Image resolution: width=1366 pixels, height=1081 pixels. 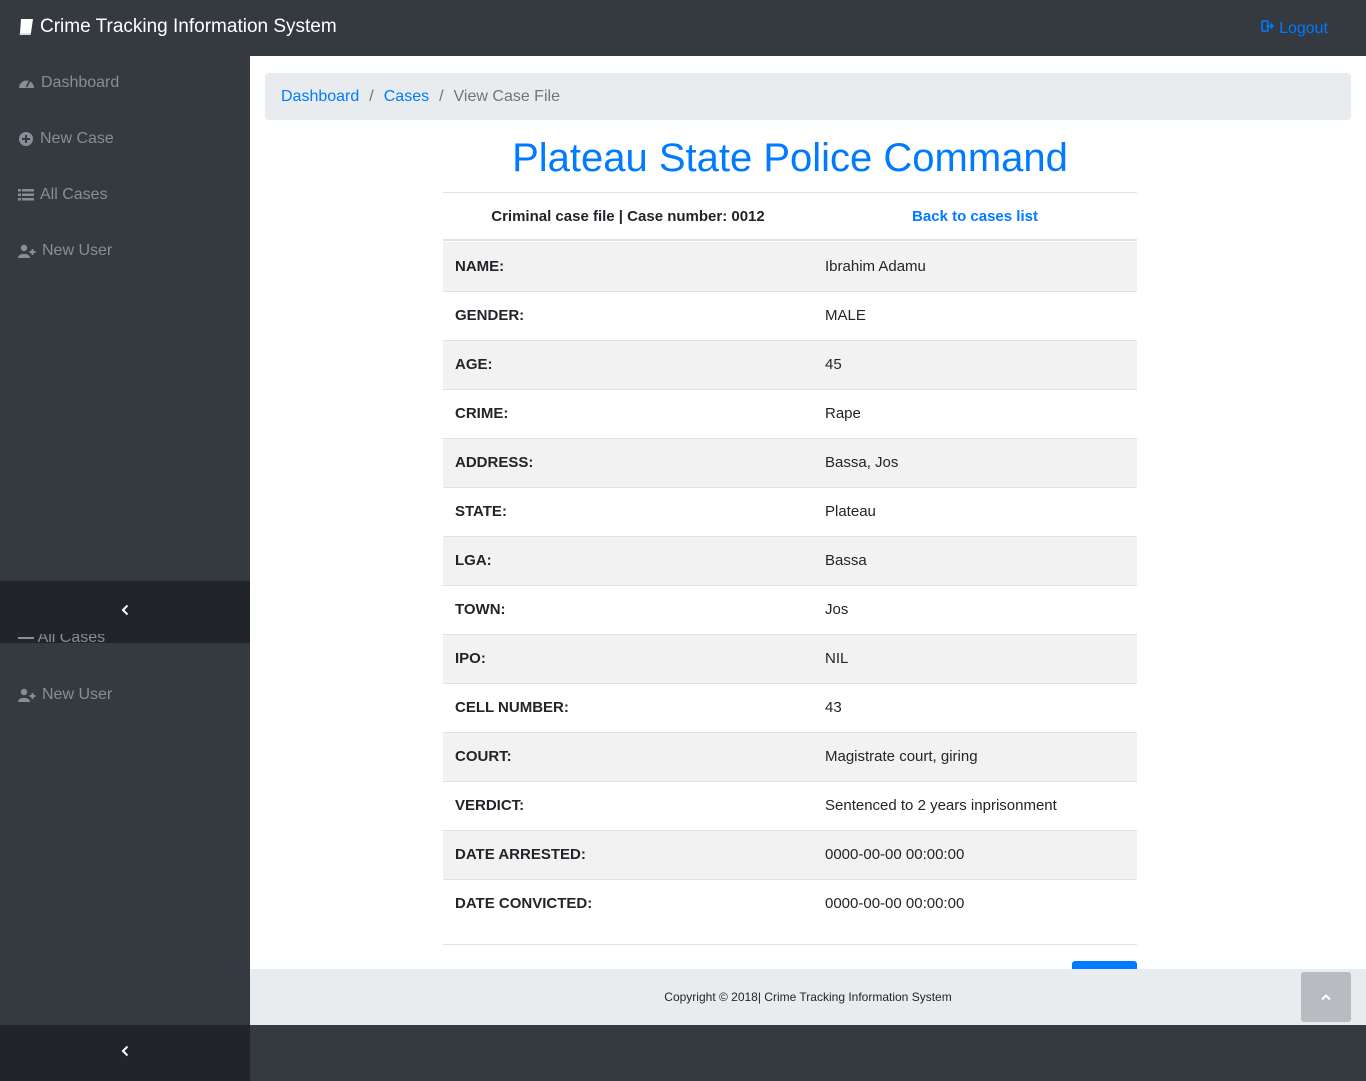 I want to click on table-row: DATE ARRESTED: 0000-00-00 00:00:00, so click(x=790, y=854).